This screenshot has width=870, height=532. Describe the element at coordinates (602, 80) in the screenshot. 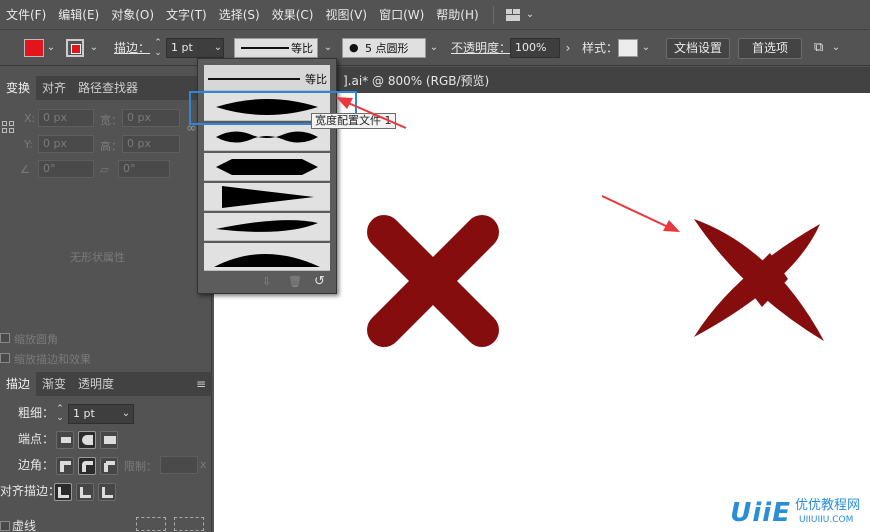

I see `document-tab: ].ai* @ 800% (RGB/预览)` at that location.